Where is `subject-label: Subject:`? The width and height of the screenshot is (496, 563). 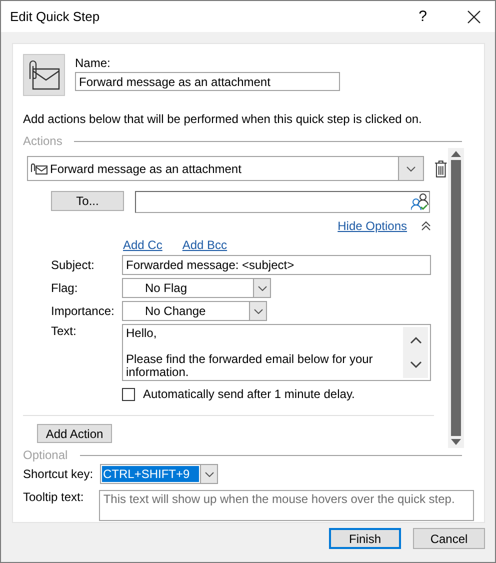
subject-label: Subject: is located at coordinates (73, 265).